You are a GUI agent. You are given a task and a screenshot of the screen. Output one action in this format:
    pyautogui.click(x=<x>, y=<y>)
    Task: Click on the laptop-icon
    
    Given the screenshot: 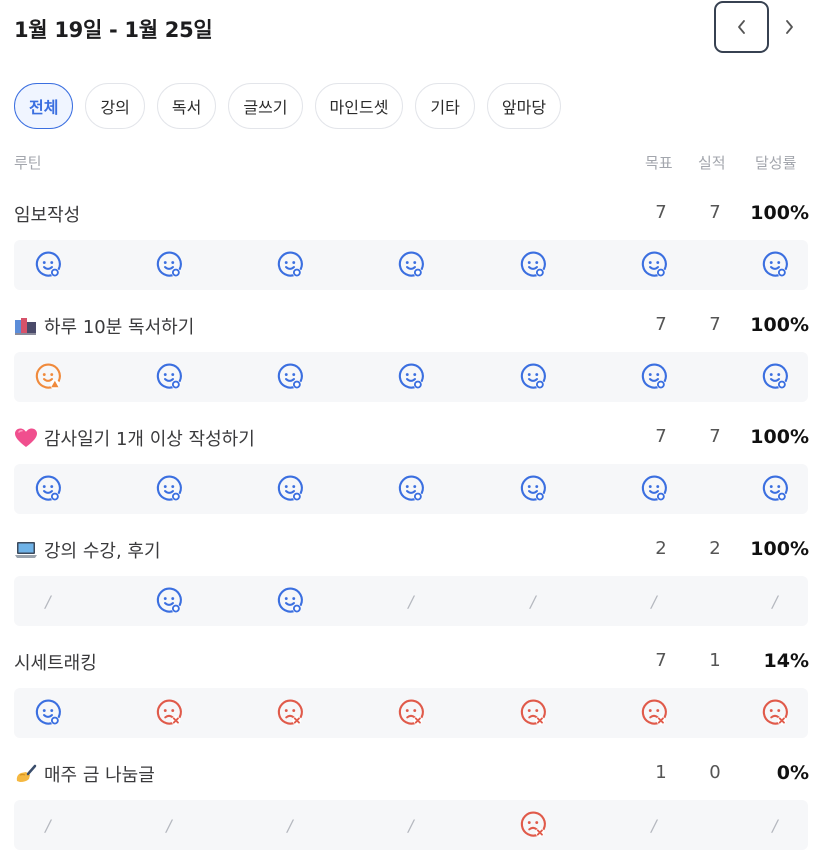 What is the action you would take?
    pyautogui.click(x=25, y=550)
    